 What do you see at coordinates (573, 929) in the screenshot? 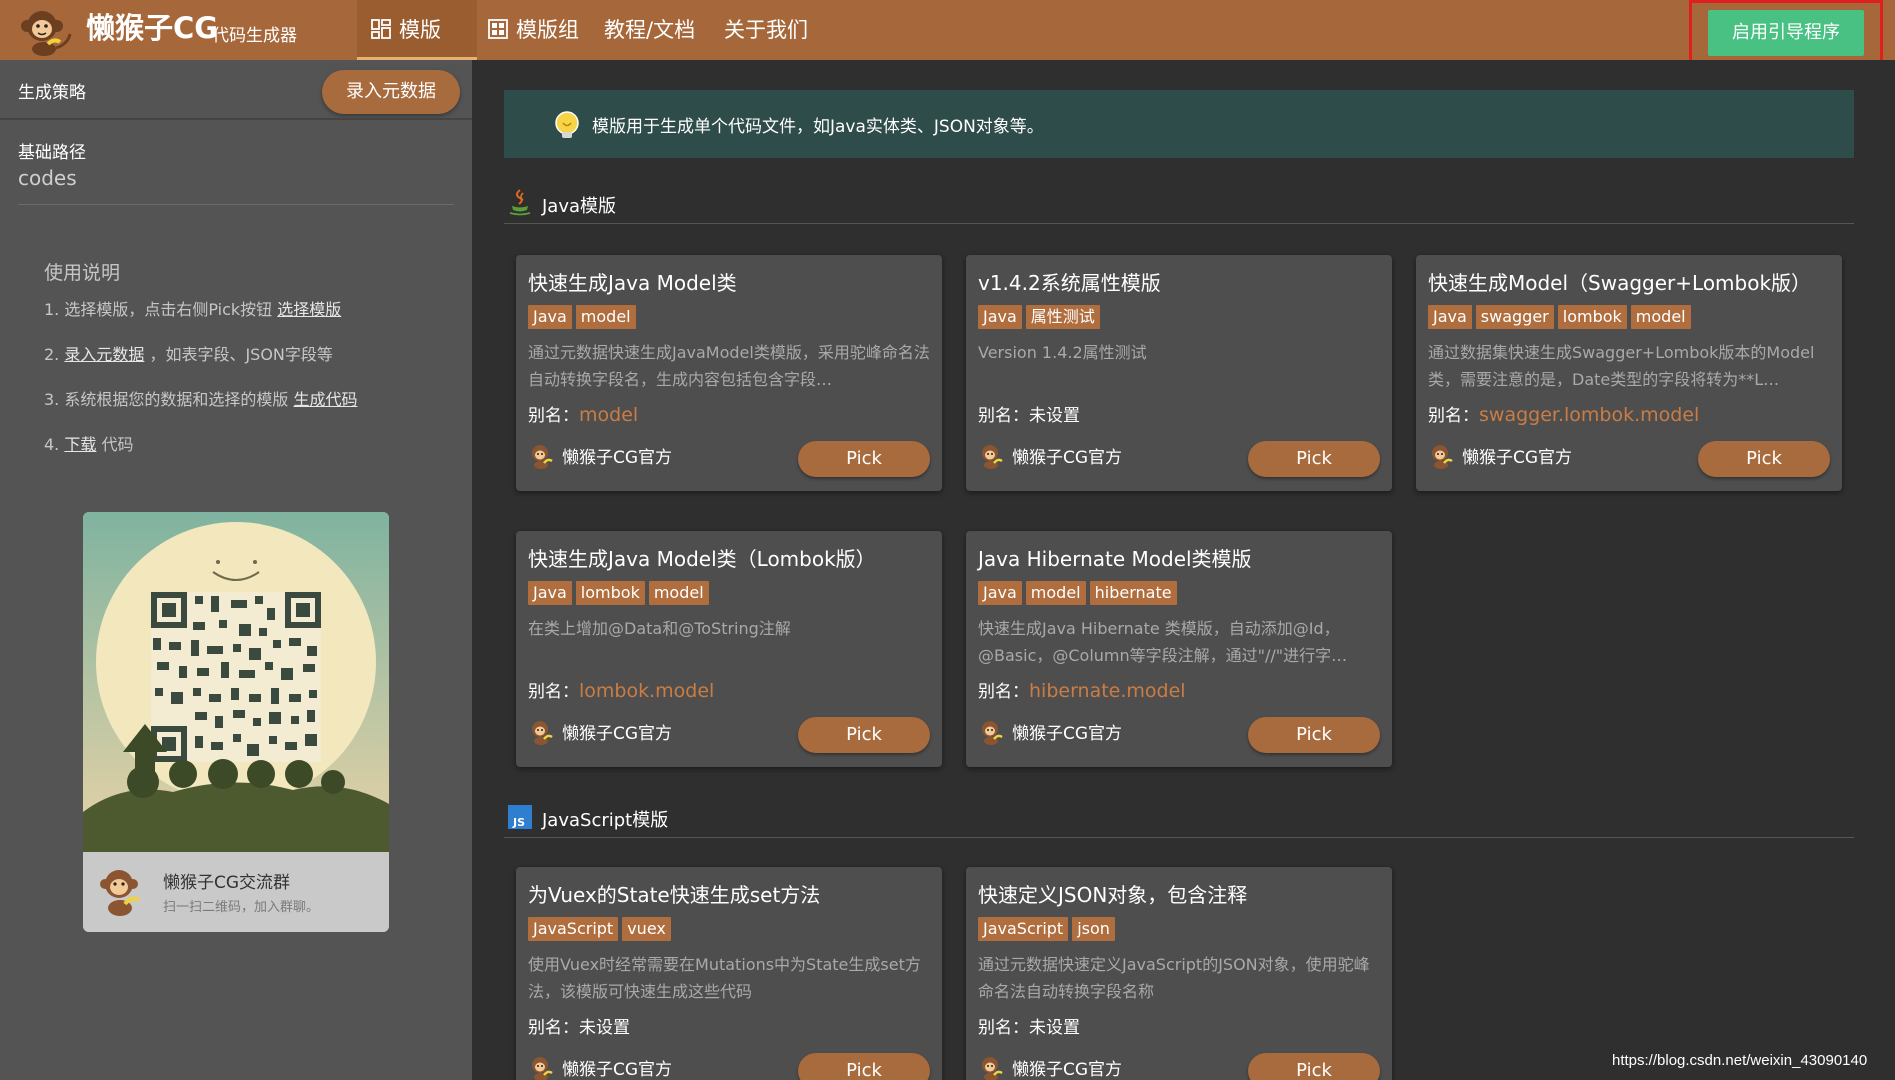
I see `tag: JavaScript` at bounding box center [573, 929].